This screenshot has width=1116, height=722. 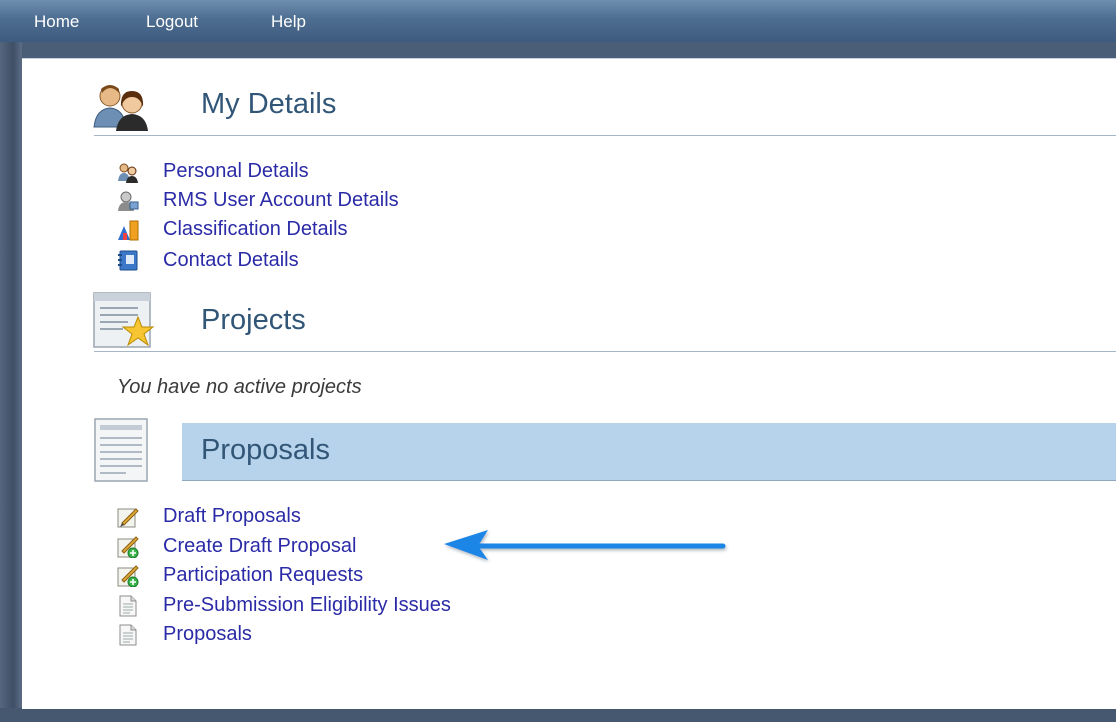 What do you see at coordinates (239, 387) in the screenshot?
I see `no-projects-message: You have no active projects` at bounding box center [239, 387].